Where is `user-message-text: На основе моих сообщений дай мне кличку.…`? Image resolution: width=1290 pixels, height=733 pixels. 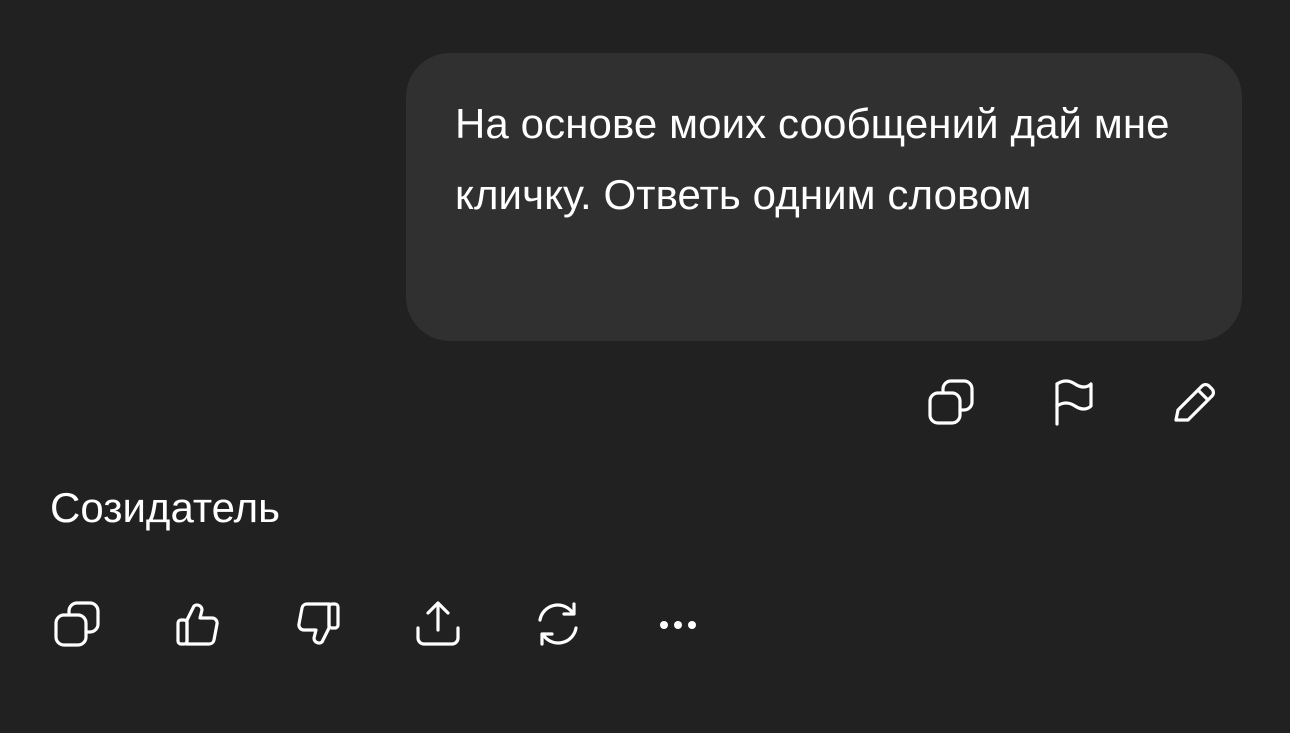 user-message-text: На основе моих сообщений дай мне кличку.… is located at coordinates (812, 159).